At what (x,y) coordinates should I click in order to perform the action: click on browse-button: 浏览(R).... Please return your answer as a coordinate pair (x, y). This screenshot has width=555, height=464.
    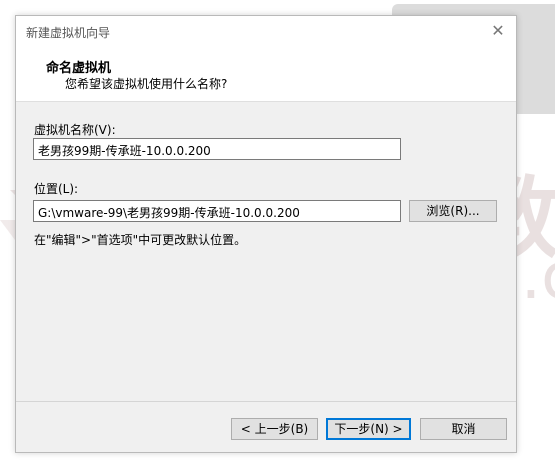
    Looking at the image, I should click on (453, 211).